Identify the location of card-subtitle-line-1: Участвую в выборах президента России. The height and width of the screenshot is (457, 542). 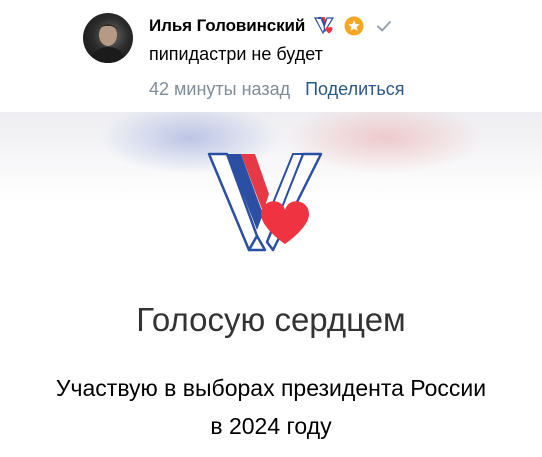
(271, 388).